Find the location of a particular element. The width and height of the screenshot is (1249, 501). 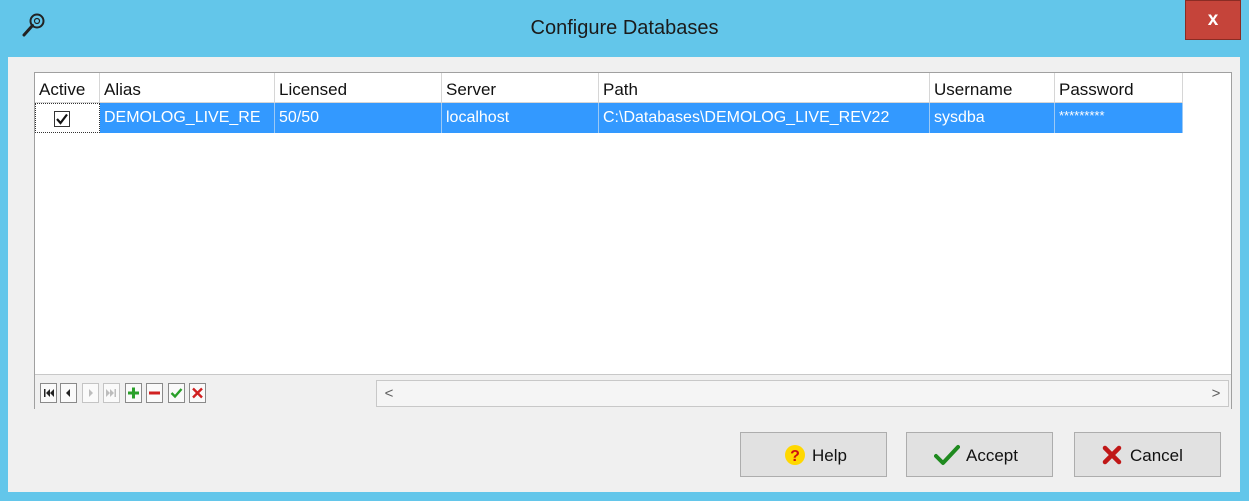

alias-cell: DEMOLOG_LIVE_RE is located at coordinates (187, 118).